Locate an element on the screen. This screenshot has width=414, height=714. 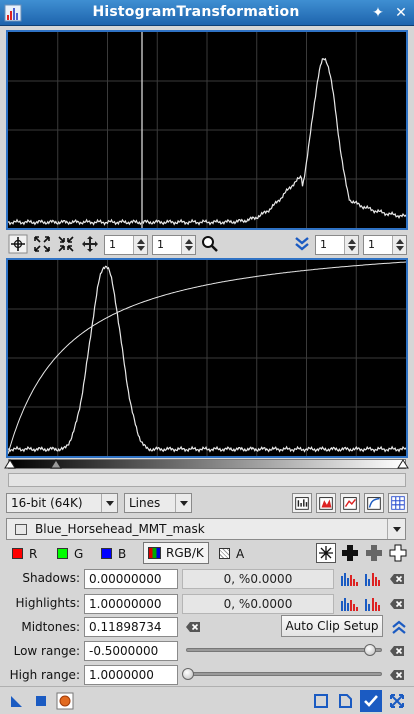
high-range-slider-track is located at coordinates (284, 674).